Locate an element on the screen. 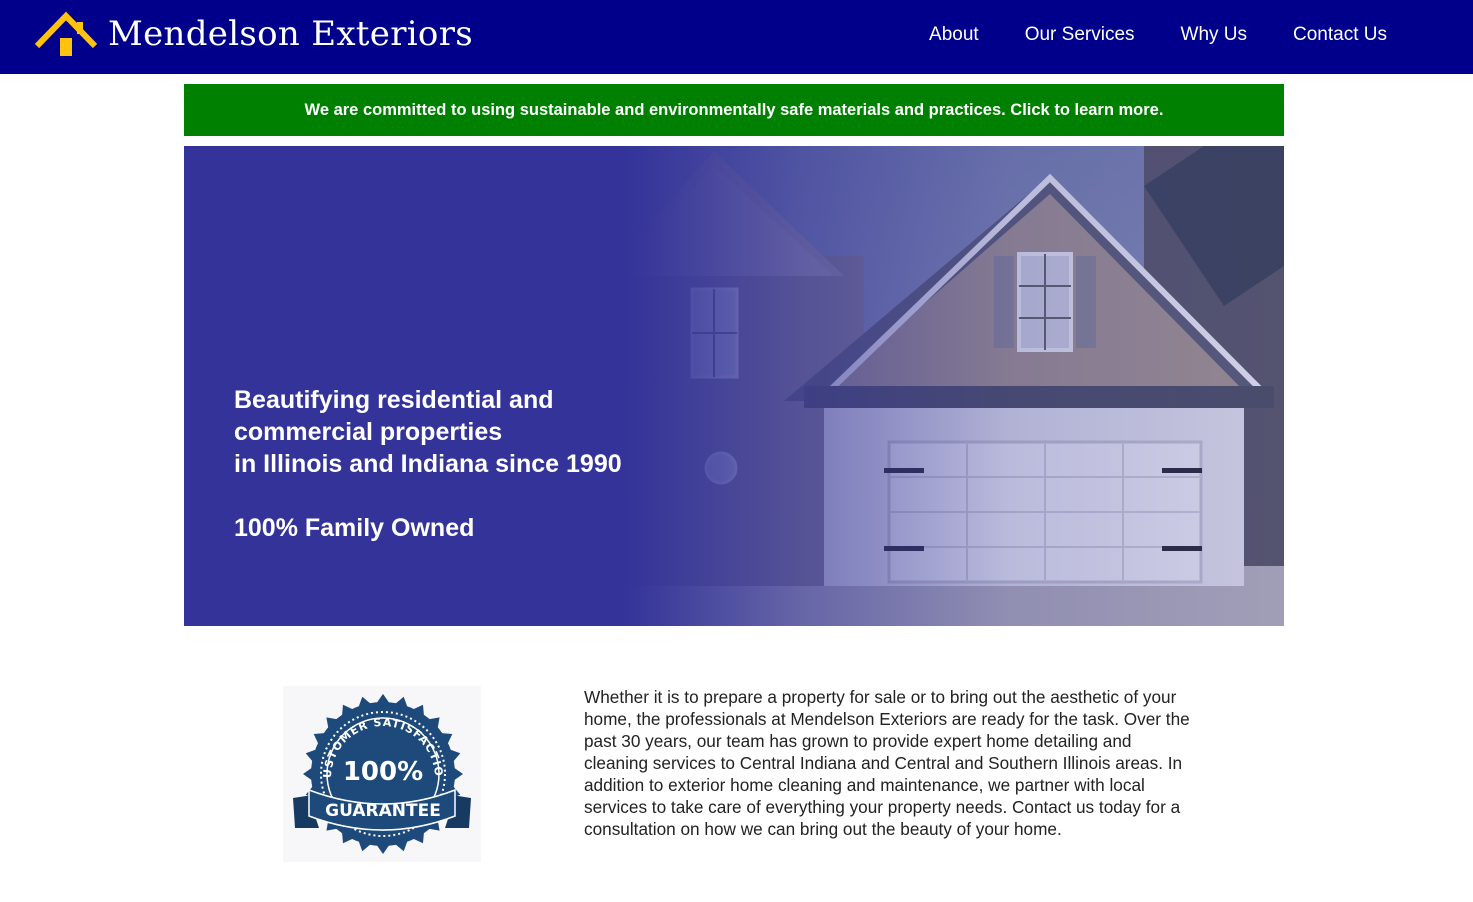 Image resolution: width=1473 pixels, height=902 pixels. main-nav: About Our Services Why Us Contact Us is located at coordinates (1135, 35).